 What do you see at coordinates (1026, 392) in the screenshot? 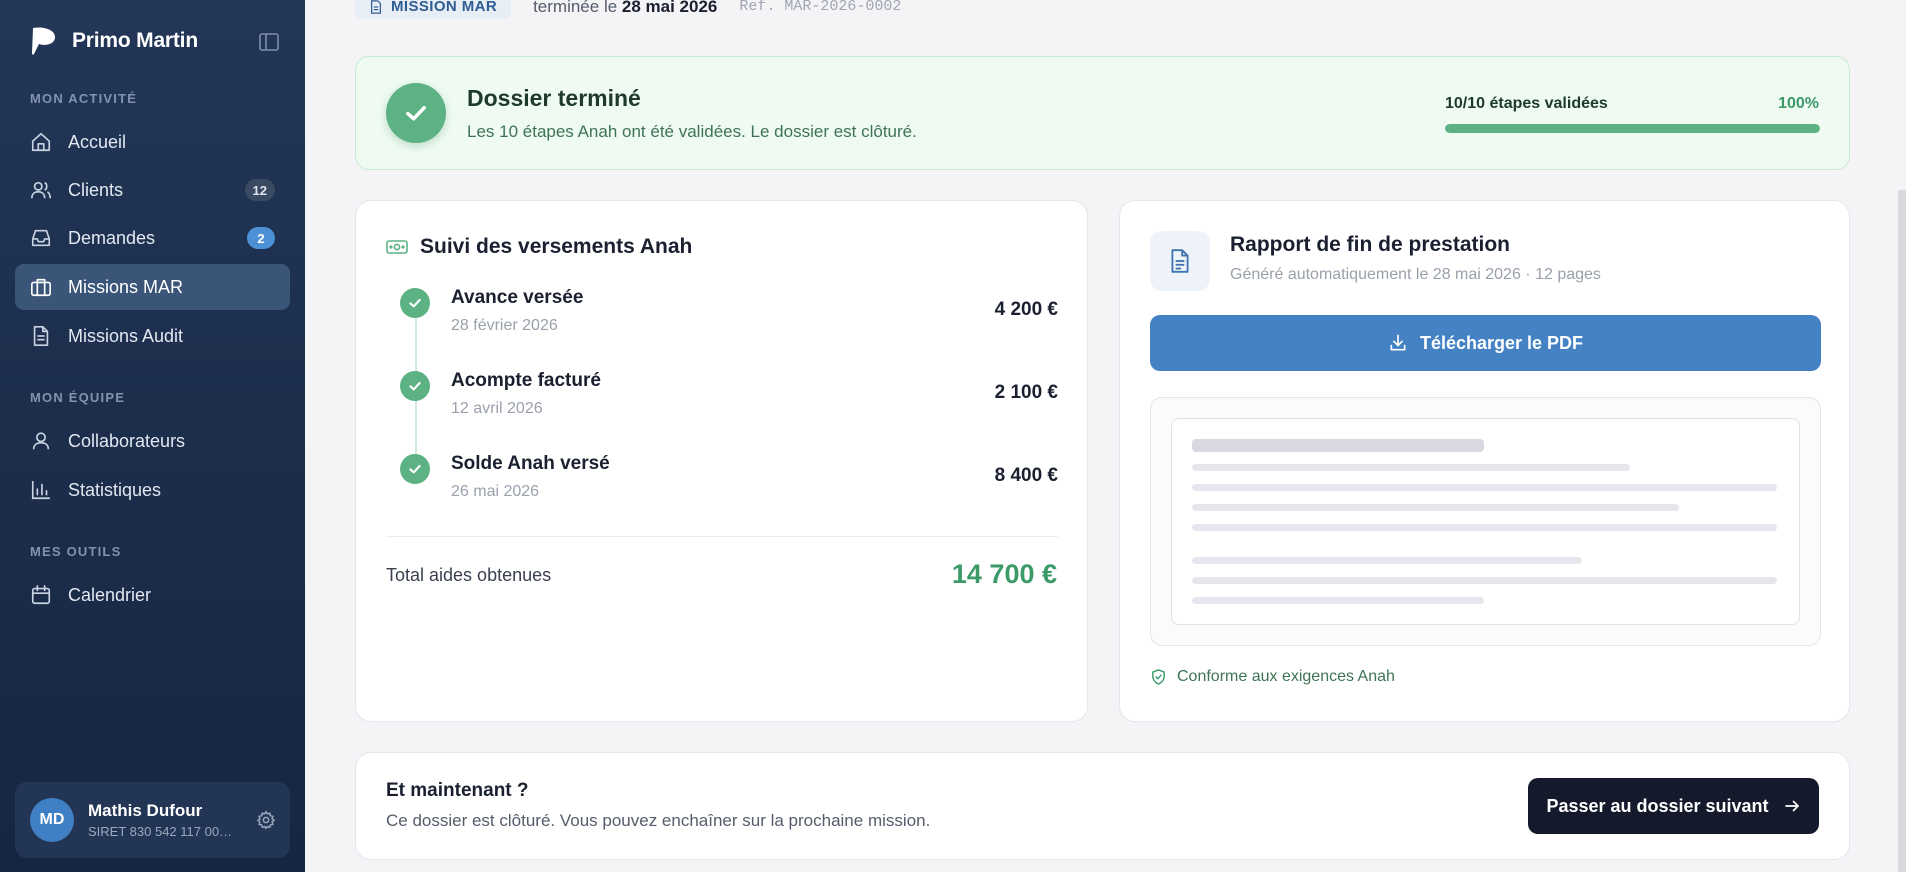
I see `payment-amount: 2 100 €` at bounding box center [1026, 392].